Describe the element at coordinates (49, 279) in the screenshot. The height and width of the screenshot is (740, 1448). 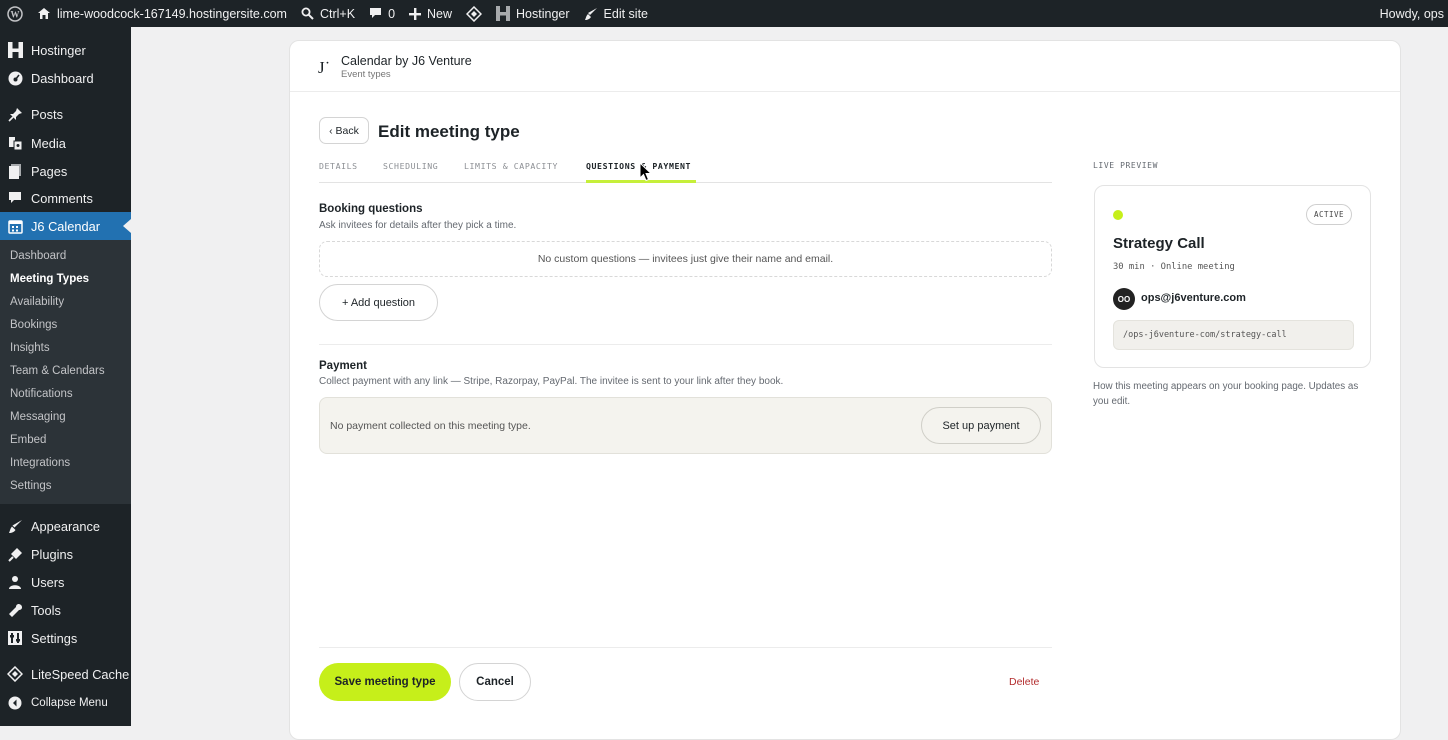
I see `submenu-item-meeting-types: Meeting Types` at that location.